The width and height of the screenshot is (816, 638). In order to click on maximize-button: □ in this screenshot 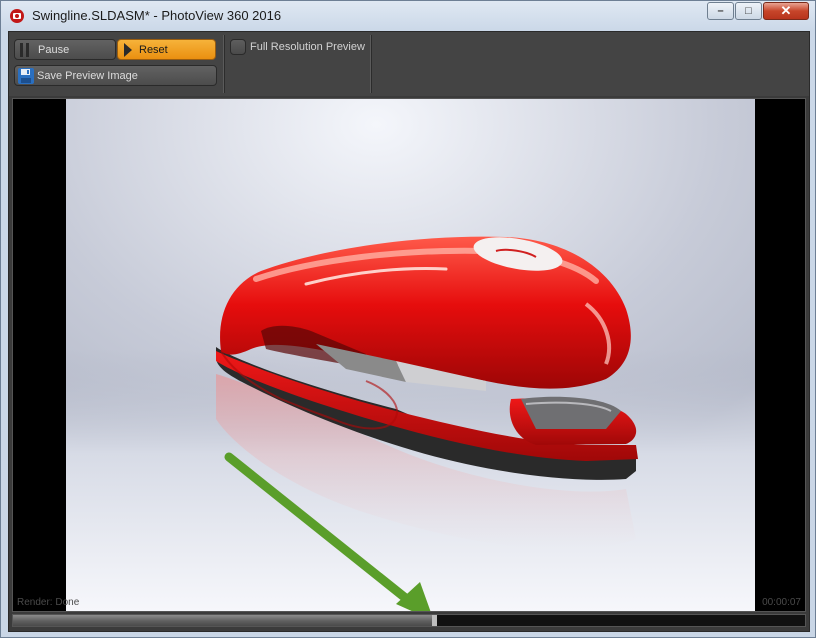, I will do `click(748, 11)`.